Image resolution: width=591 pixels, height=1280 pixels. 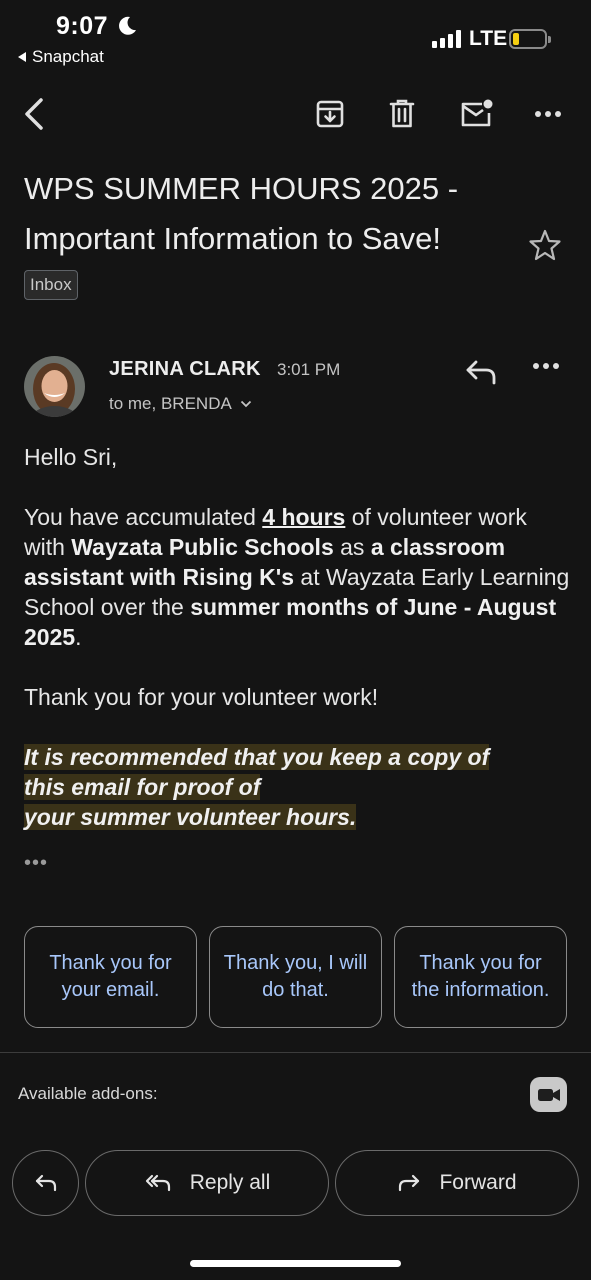 What do you see at coordinates (402, 114) in the screenshot?
I see `trash-icon` at bounding box center [402, 114].